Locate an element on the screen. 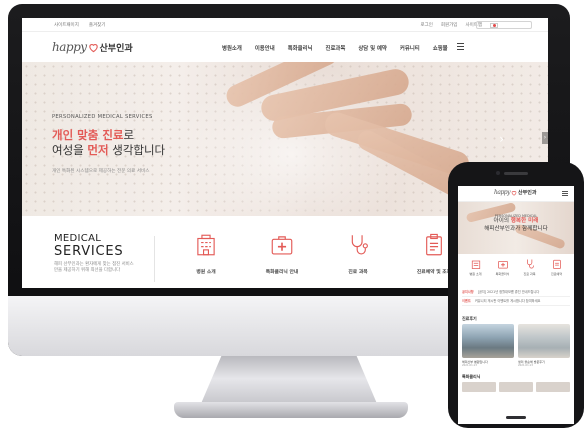 This screenshot has height=432, width=585. monitor-stand is located at coordinates (289, 381).